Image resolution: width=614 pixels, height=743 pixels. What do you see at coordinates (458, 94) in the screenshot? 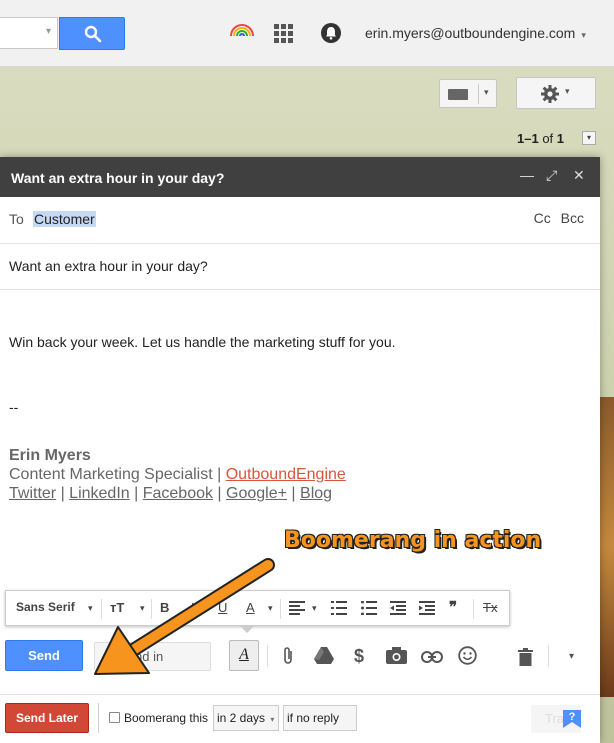
I see `keyboard-icon` at bounding box center [458, 94].